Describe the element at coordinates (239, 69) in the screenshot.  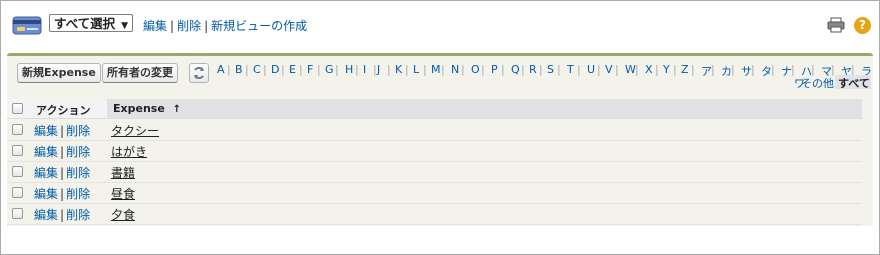
I see `letter-filter-1: B` at that location.